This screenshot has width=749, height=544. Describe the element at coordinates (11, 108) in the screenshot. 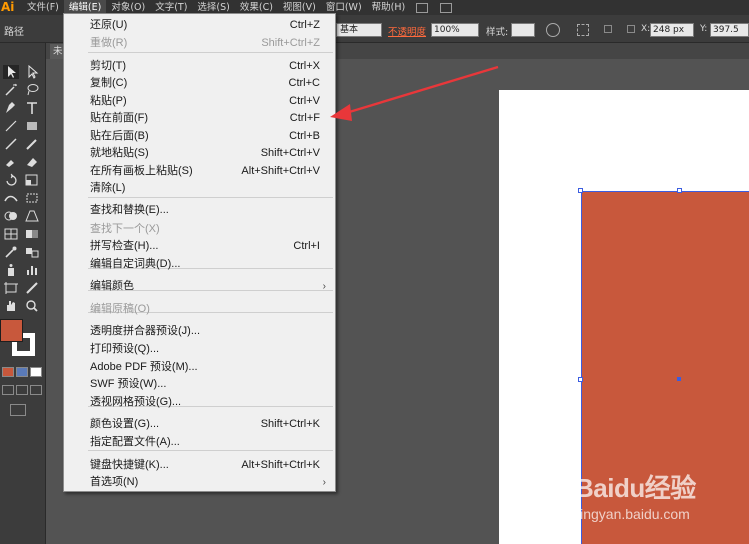

I see `pen-tool-icon` at that location.